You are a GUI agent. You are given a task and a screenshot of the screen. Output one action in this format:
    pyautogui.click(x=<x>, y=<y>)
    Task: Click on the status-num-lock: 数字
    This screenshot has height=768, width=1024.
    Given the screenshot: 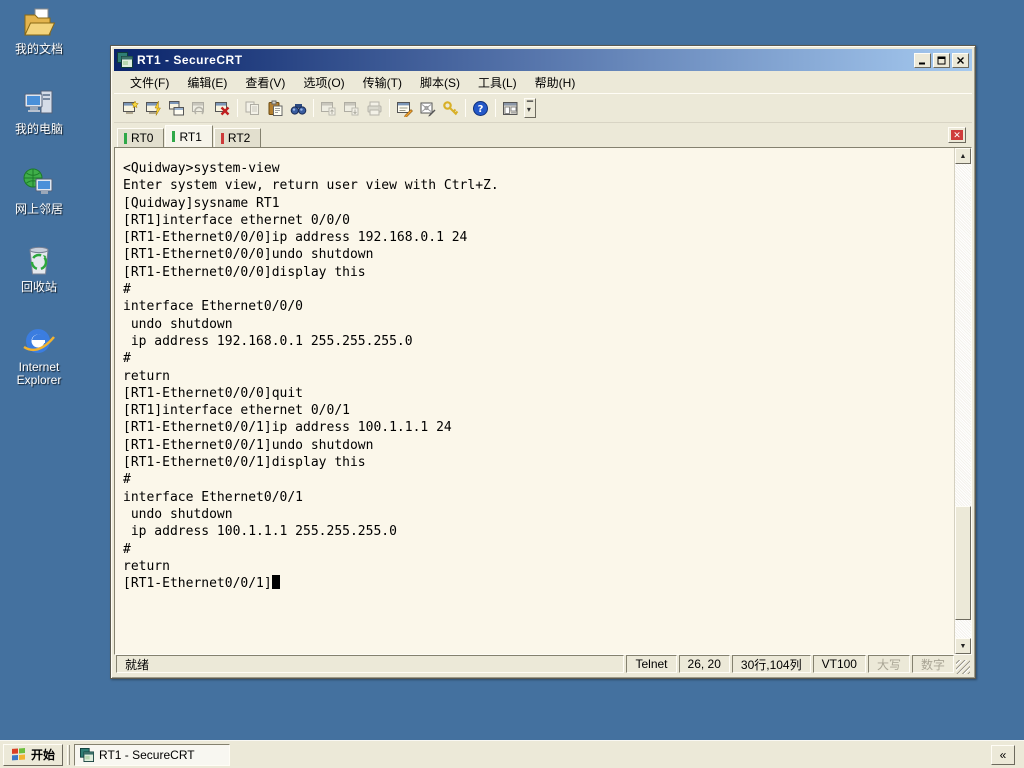 What is the action you would take?
    pyautogui.click(x=932, y=664)
    